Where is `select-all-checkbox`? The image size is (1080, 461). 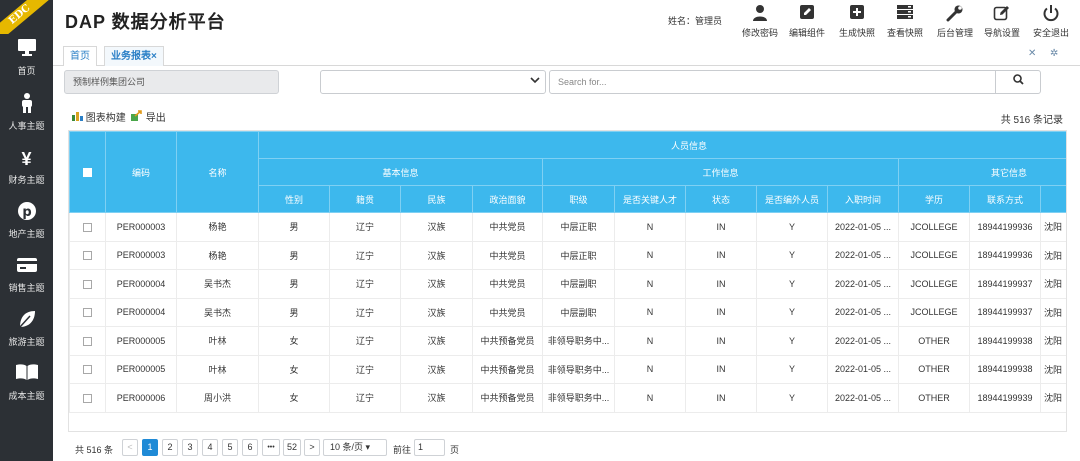 select-all-checkbox is located at coordinates (87, 173).